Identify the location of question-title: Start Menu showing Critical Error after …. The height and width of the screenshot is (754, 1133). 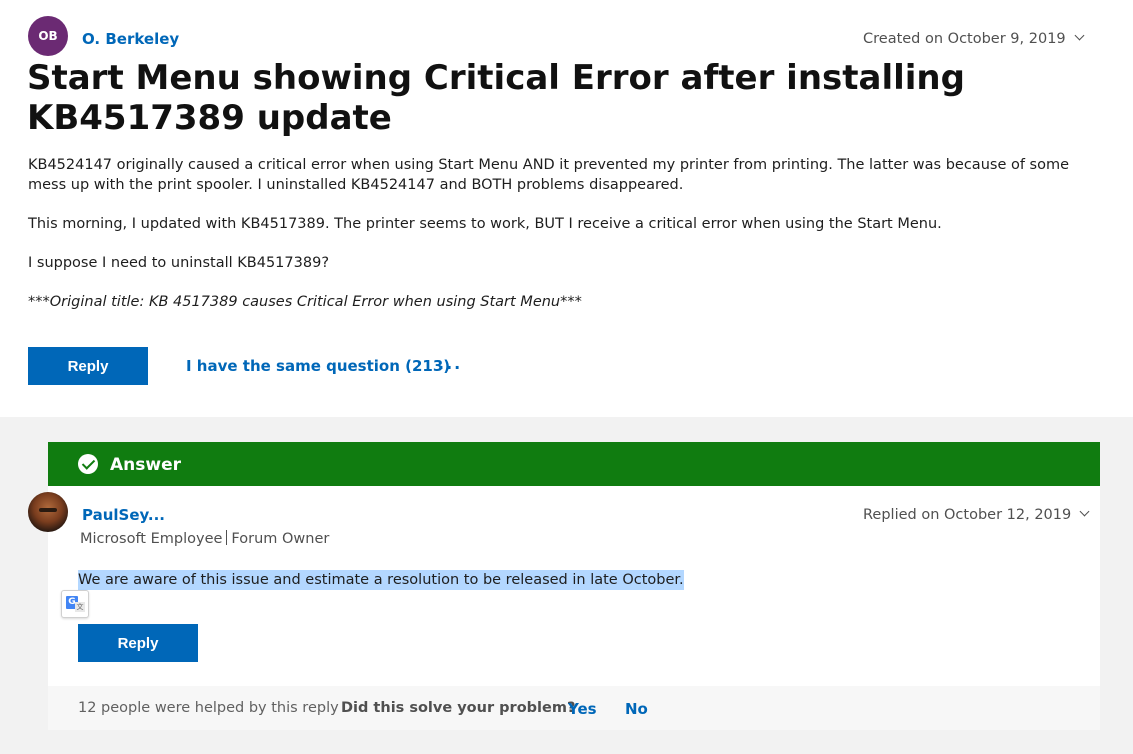
(496, 98).